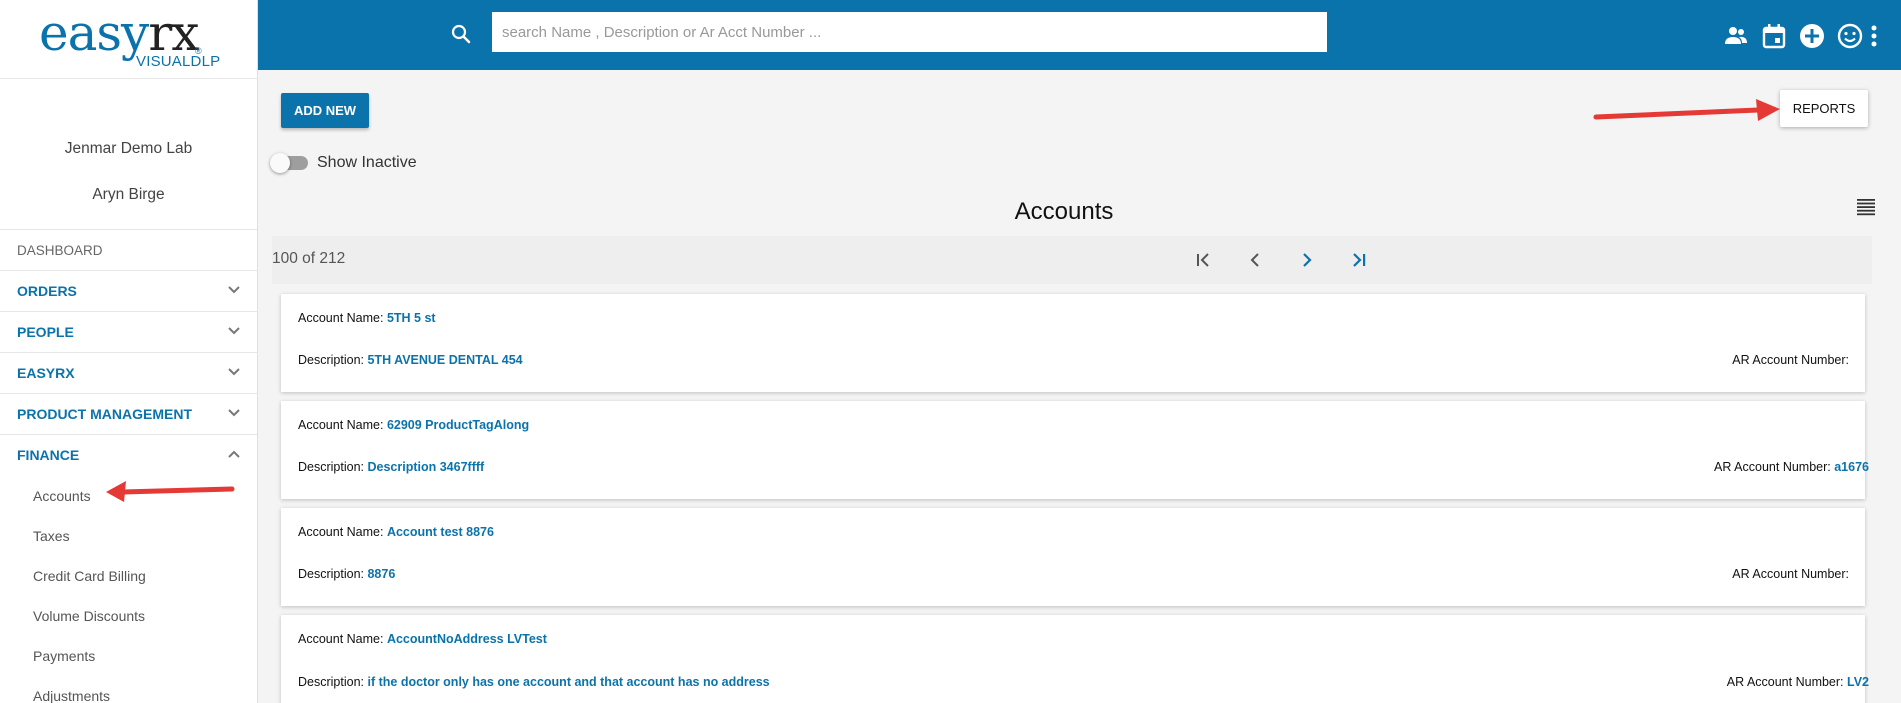 This screenshot has height=703, width=1901. I want to click on reports-button: REPORTS, so click(1824, 108).